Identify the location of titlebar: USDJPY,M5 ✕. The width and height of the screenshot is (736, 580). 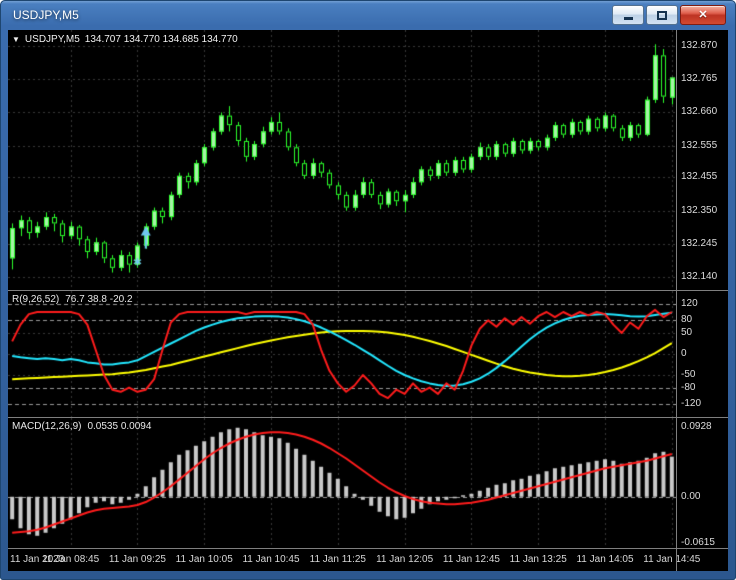
(368, 15).